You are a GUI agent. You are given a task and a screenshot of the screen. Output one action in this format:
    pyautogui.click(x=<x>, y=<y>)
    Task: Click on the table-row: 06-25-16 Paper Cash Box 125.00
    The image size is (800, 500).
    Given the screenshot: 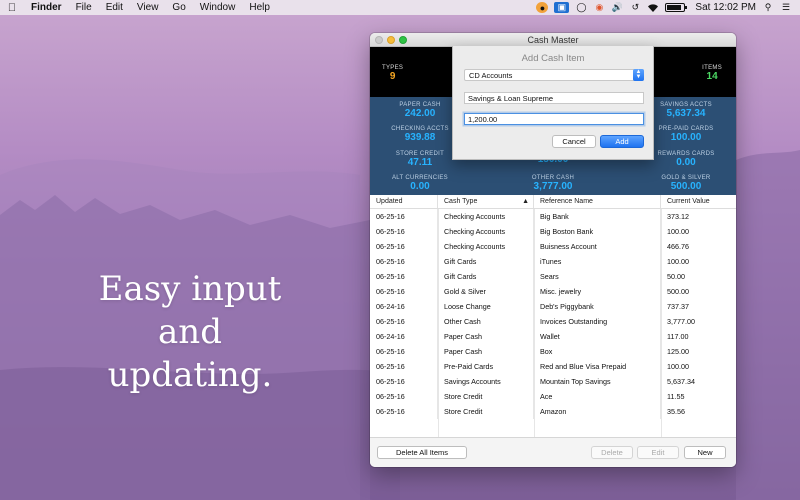 What is the action you would take?
    pyautogui.click(x=553, y=351)
    